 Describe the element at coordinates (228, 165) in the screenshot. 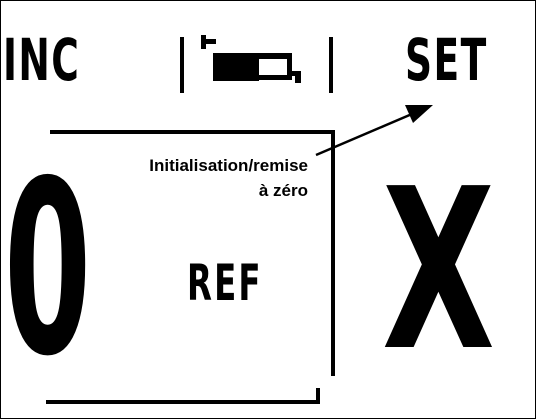

I see `annotation-line: Initialisation/remise` at that location.